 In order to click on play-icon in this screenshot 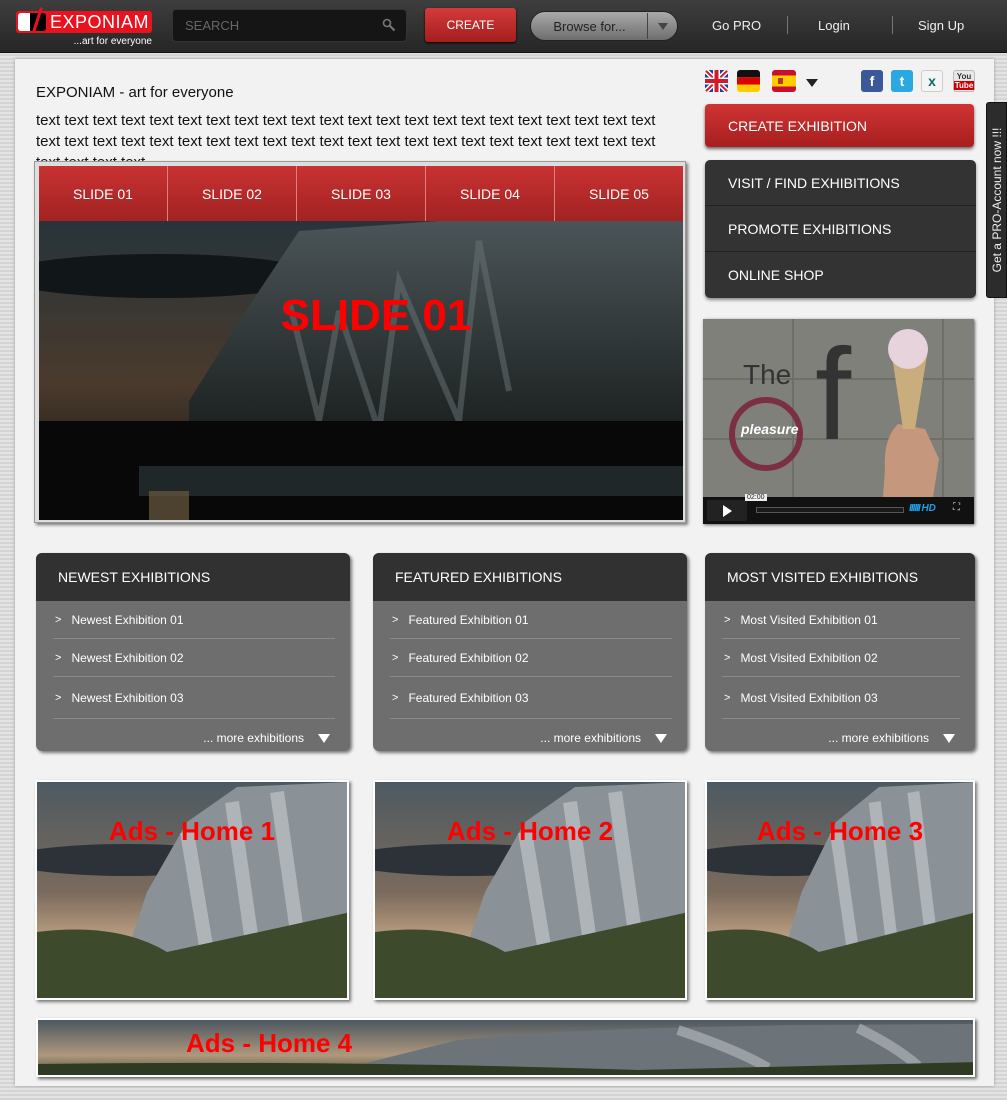, I will do `click(727, 510)`.